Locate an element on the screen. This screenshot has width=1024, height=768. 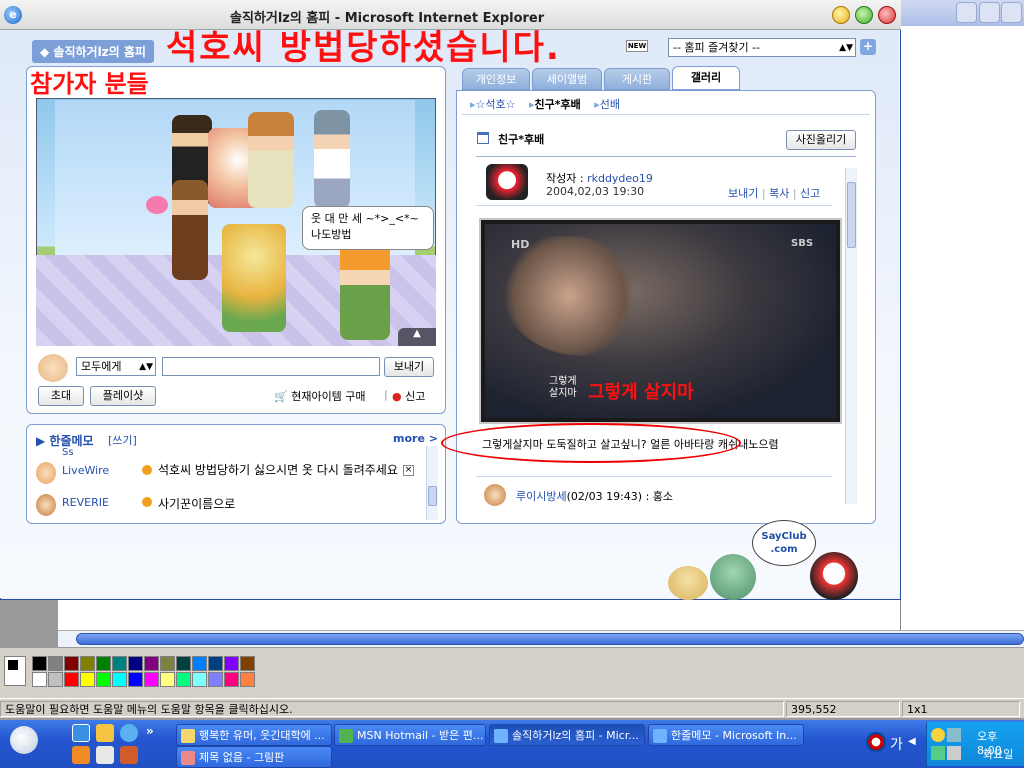
korean-flag-icon is located at coordinates (876, 742).